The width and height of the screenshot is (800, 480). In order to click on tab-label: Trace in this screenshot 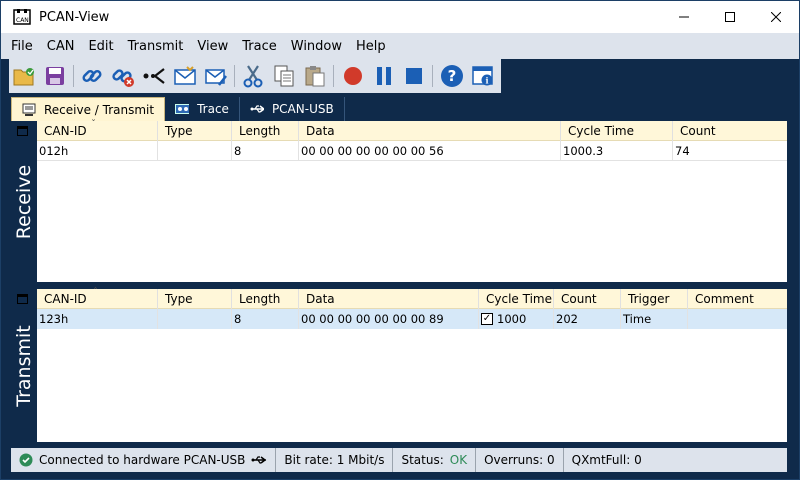, I will do `click(213, 109)`.